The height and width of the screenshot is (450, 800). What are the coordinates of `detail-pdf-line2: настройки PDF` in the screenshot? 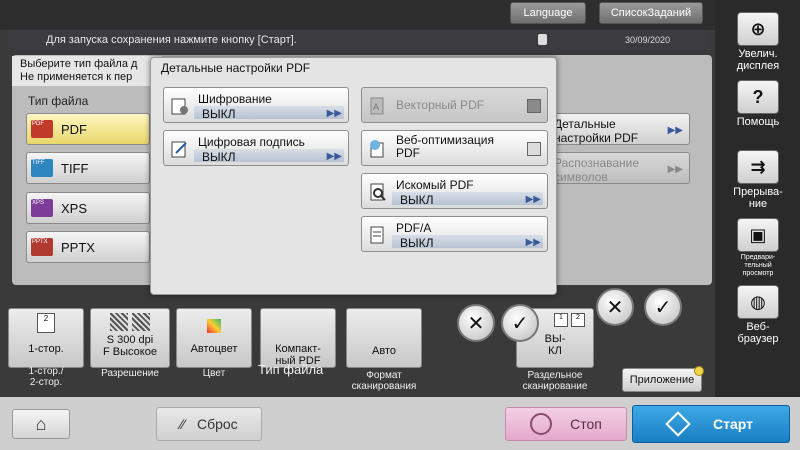 It's located at (596, 138).